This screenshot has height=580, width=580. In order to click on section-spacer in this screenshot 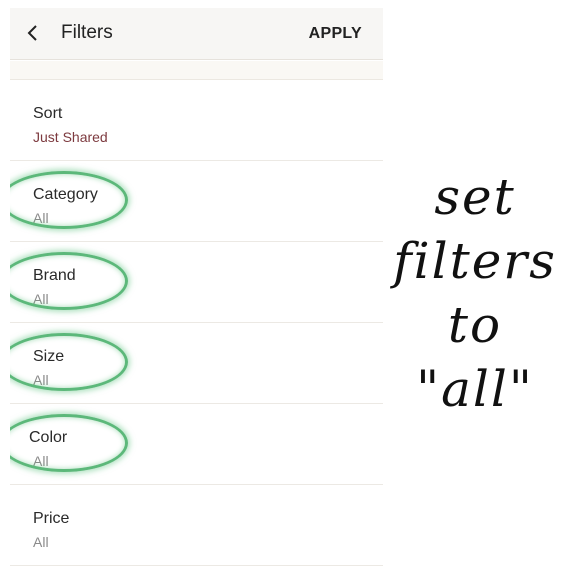, I will do `click(196, 70)`.